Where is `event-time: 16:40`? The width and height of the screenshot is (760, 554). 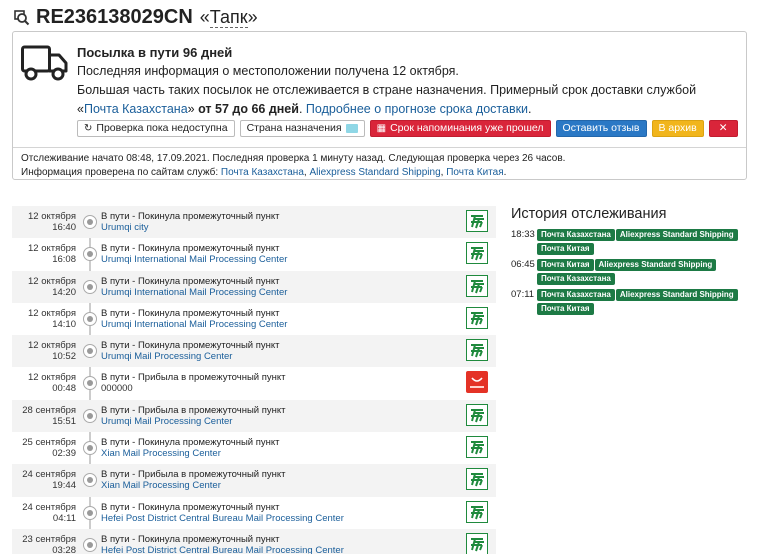 event-time: 16:40 is located at coordinates (64, 227).